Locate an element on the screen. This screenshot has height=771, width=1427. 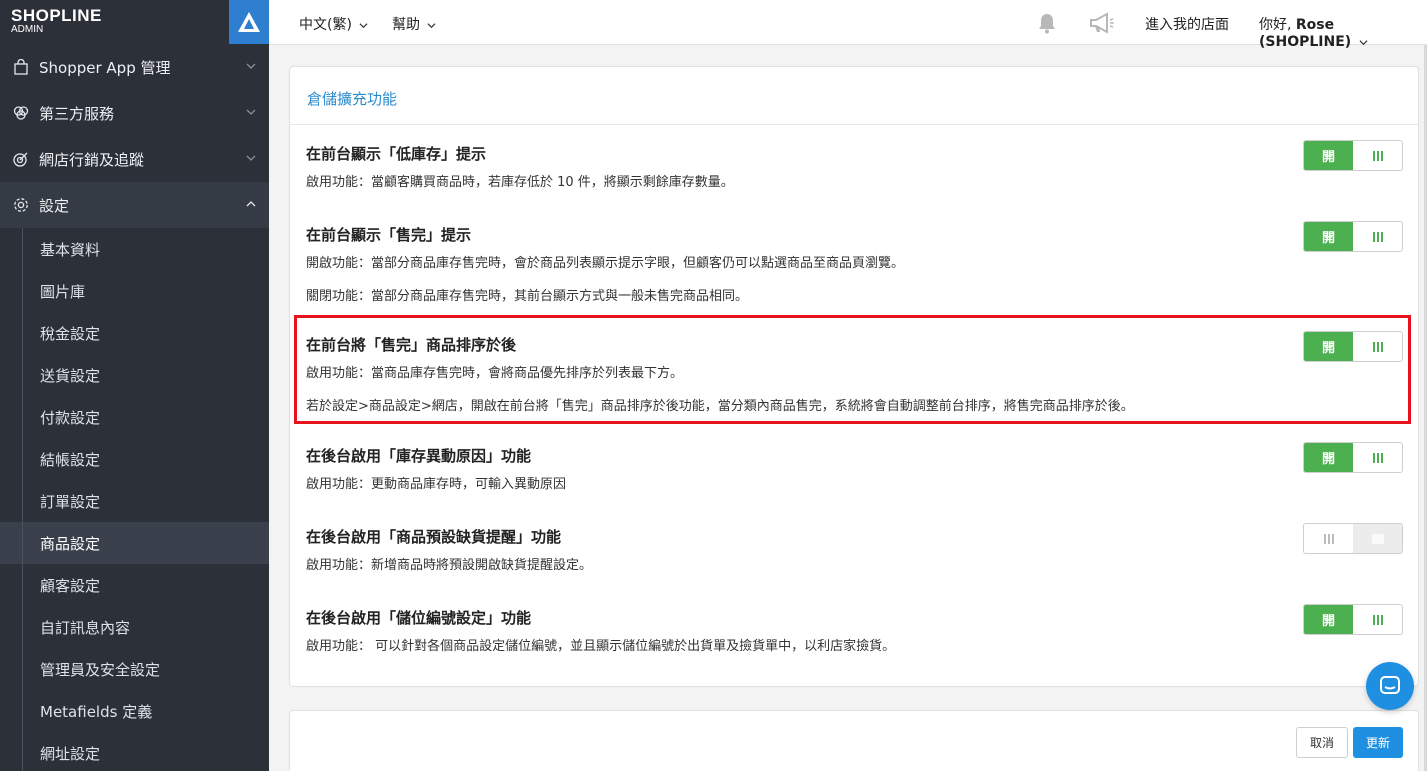
setting-title: 在前台顯示「低庫存」提示 is located at coordinates (396, 154).